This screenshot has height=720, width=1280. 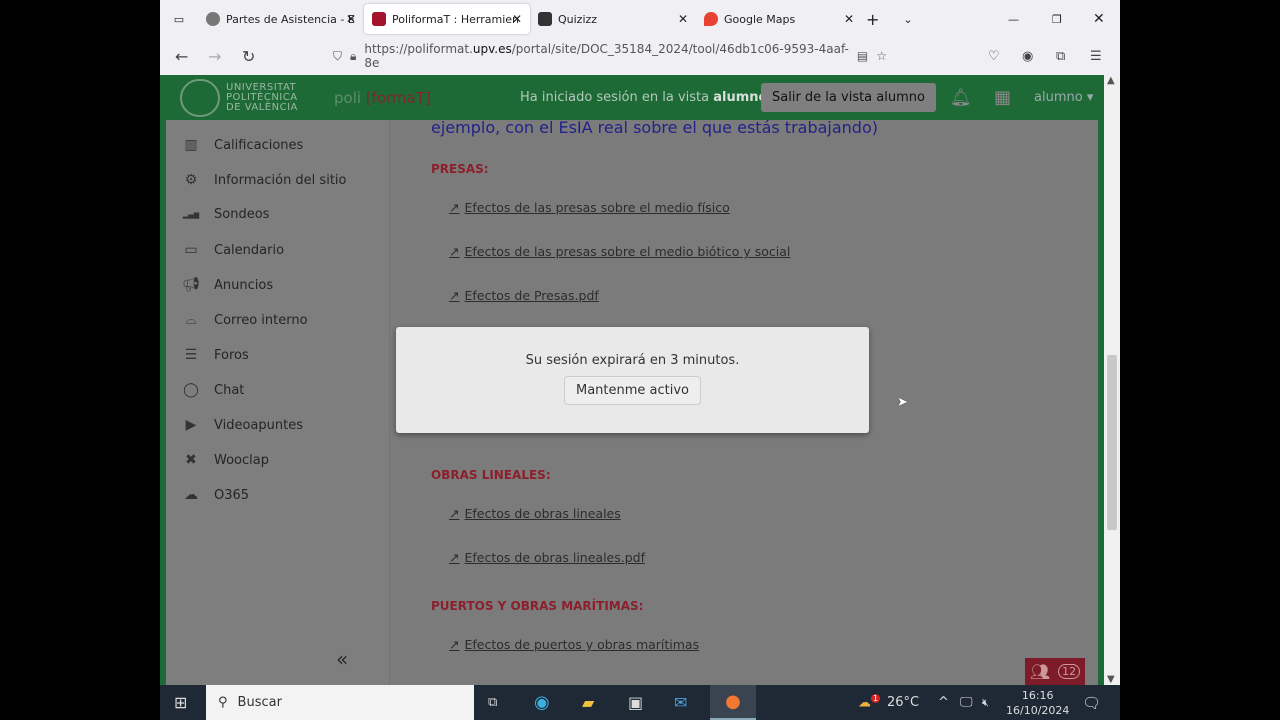 I want to click on gear-icon: ⚙, so click(x=191, y=180).